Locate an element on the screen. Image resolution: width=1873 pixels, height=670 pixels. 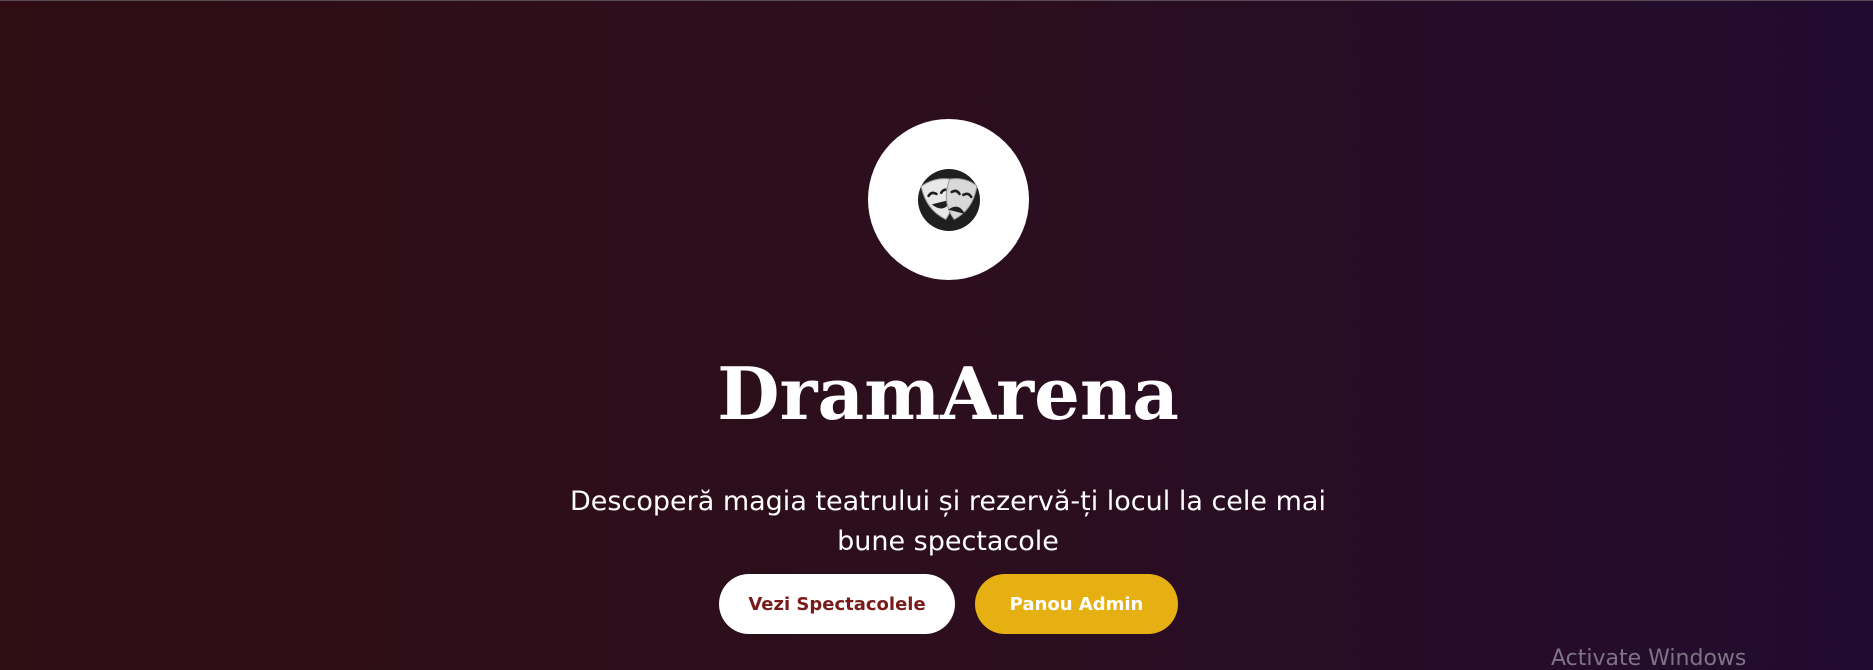
activate-windows-watermark: Activate Windows is located at coordinates (1649, 658).